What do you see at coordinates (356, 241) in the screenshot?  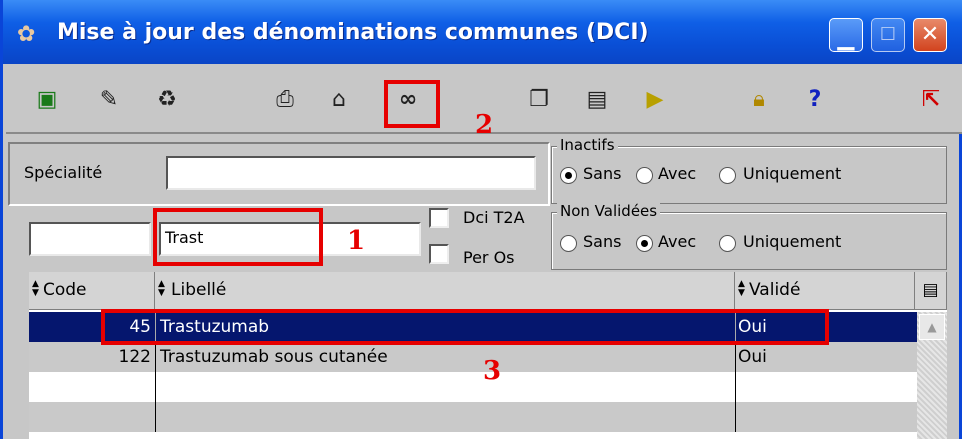 I see `annotation-step-1: 1` at bounding box center [356, 241].